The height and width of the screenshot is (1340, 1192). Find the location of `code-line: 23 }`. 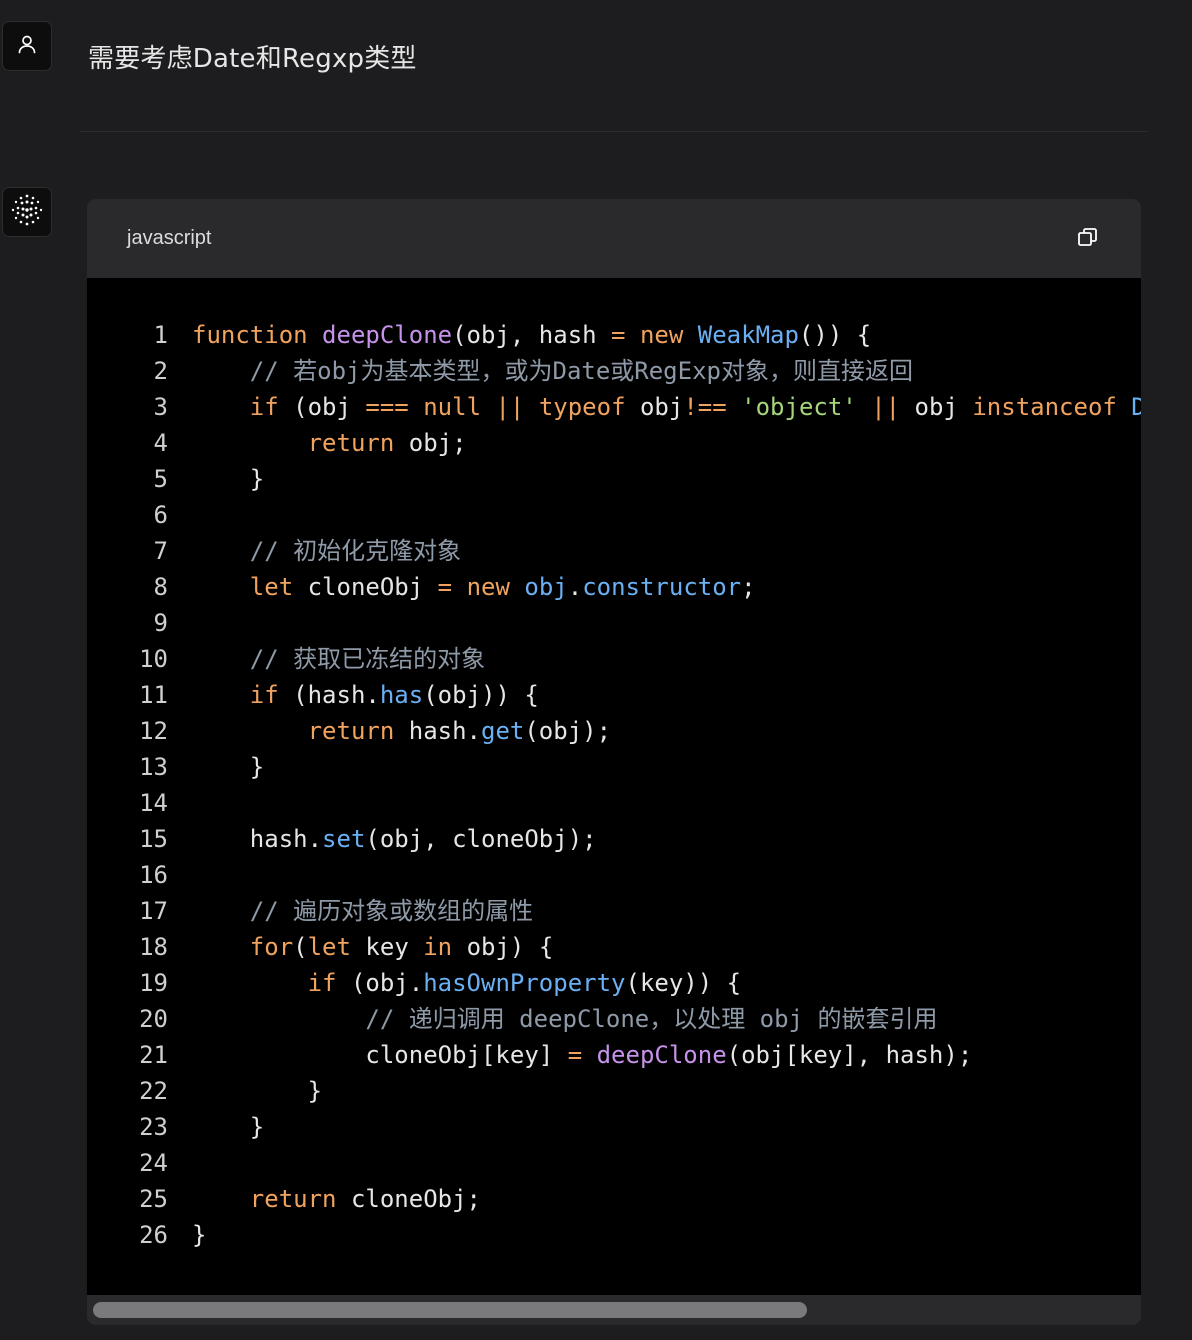

code-line: 23 } is located at coordinates (175, 1127).